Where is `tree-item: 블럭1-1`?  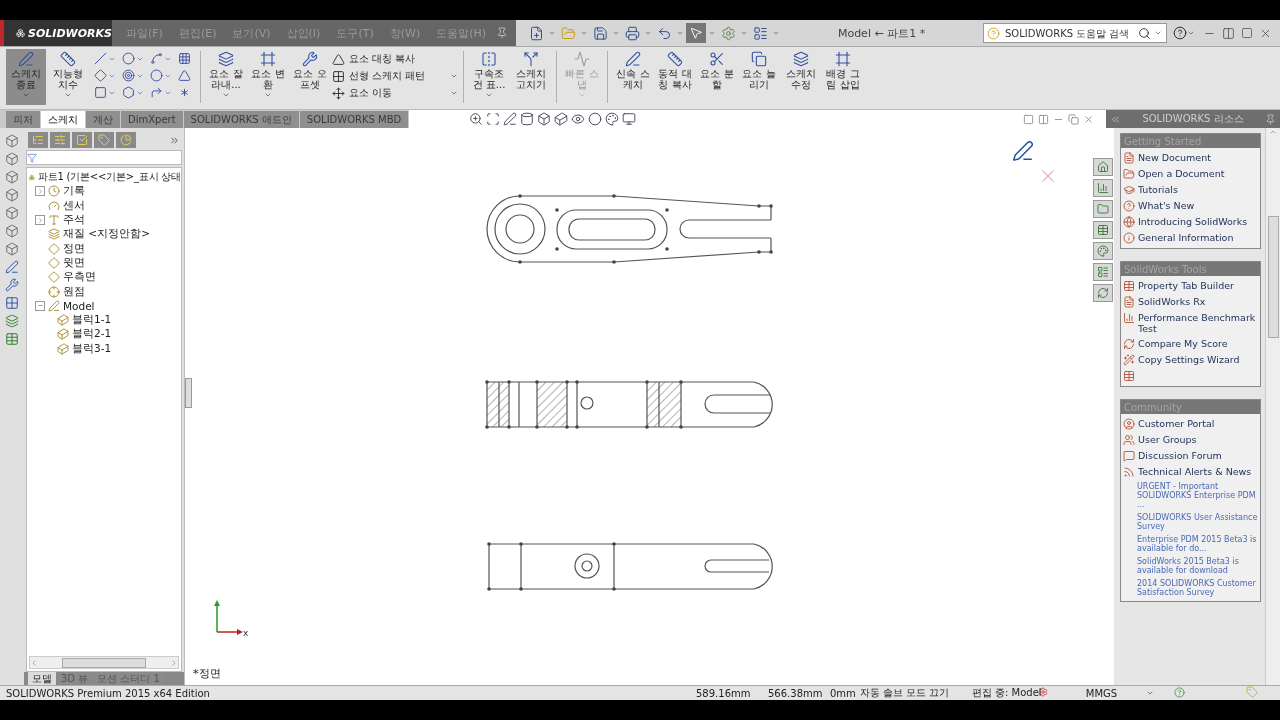
tree-item: 블럭1-1 is located at coordinates (92, 320).